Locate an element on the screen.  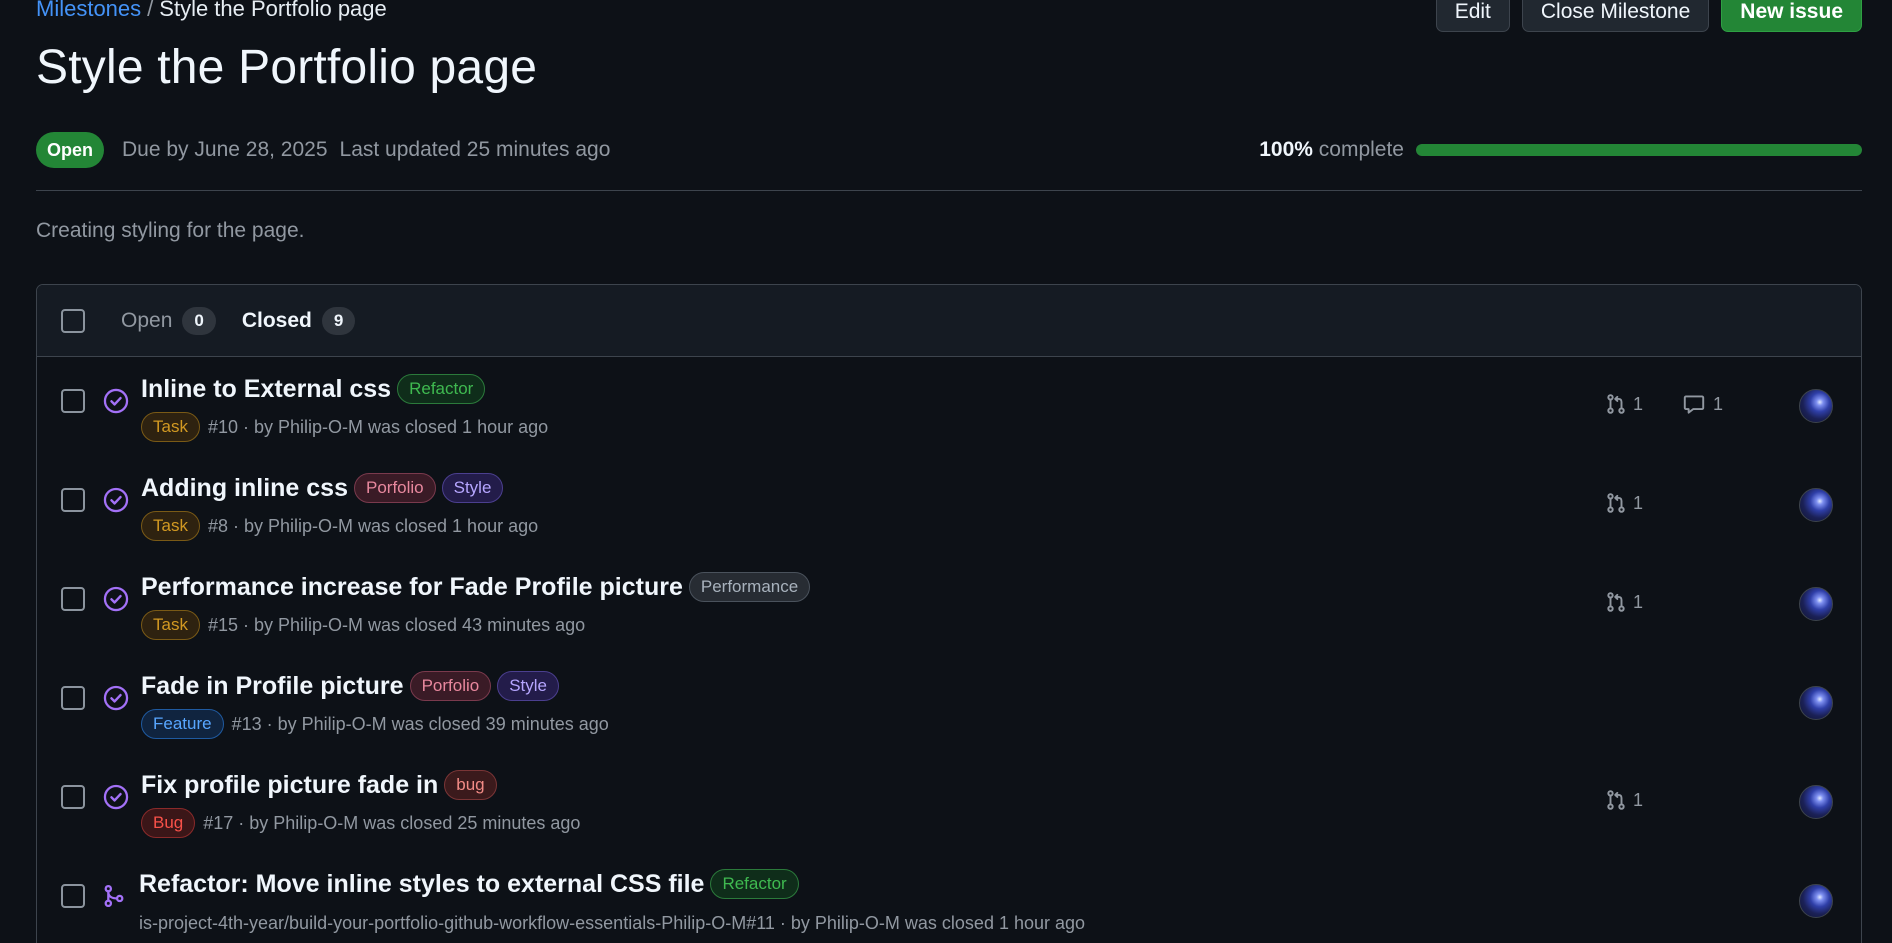
issue-label: bug is located at coordinates (470, 785).